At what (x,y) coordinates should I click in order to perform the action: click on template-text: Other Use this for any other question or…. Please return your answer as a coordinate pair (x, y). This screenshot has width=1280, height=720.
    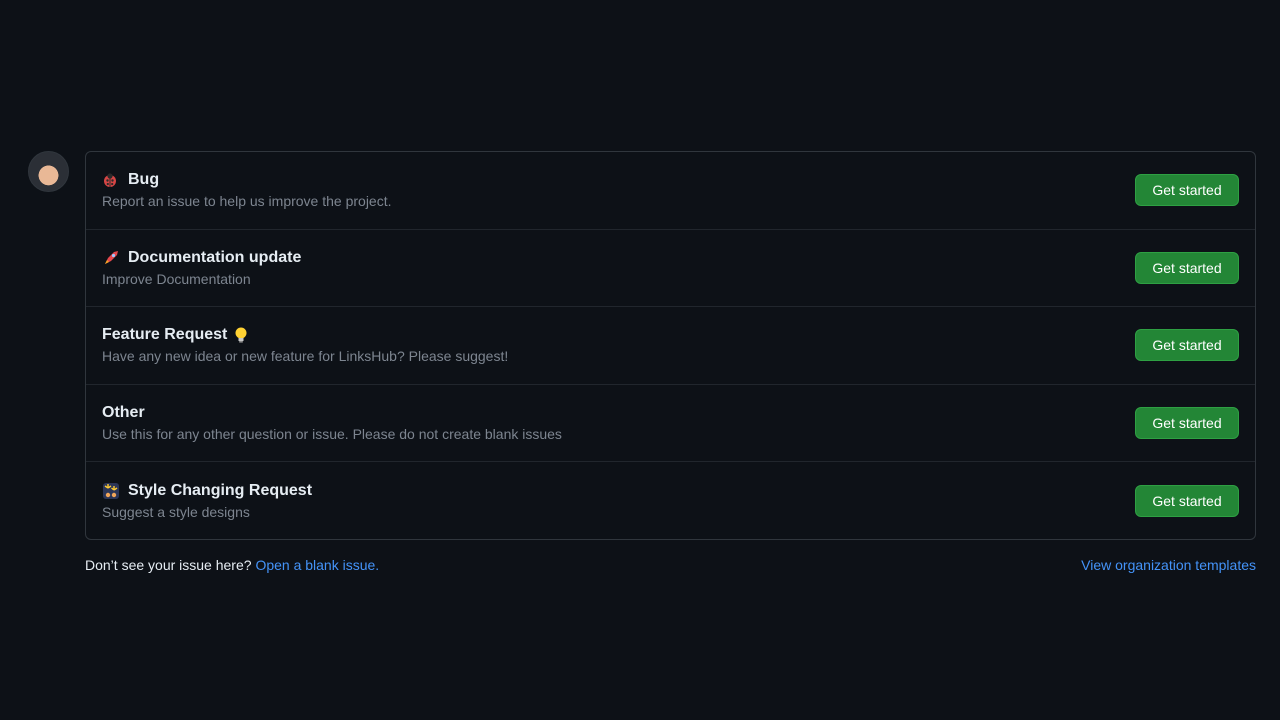
    Looking at the image, I should click on (332, 423).